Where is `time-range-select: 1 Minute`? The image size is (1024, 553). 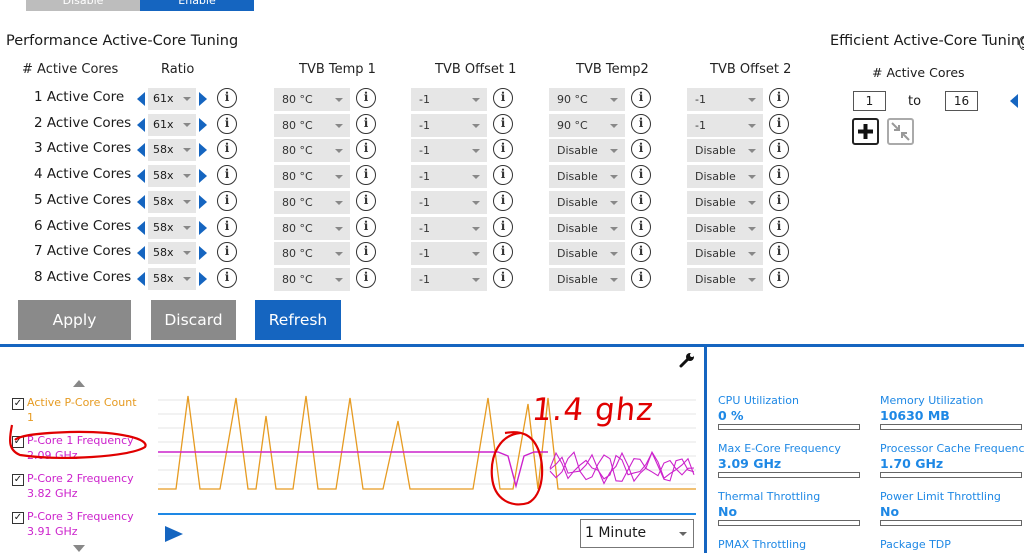 time-range-select: 1 Minute is located at coordinates (637, 533).